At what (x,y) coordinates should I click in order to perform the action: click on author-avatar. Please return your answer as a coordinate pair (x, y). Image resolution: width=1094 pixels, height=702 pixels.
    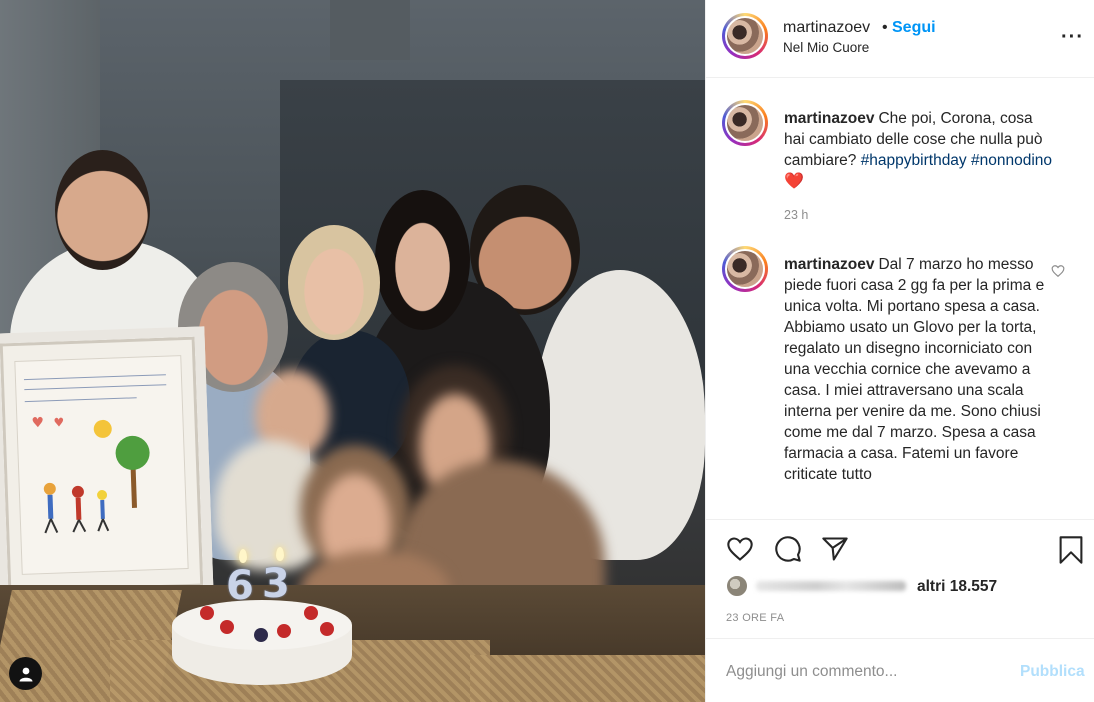
    Looking at the image, I should click on (745, 36).